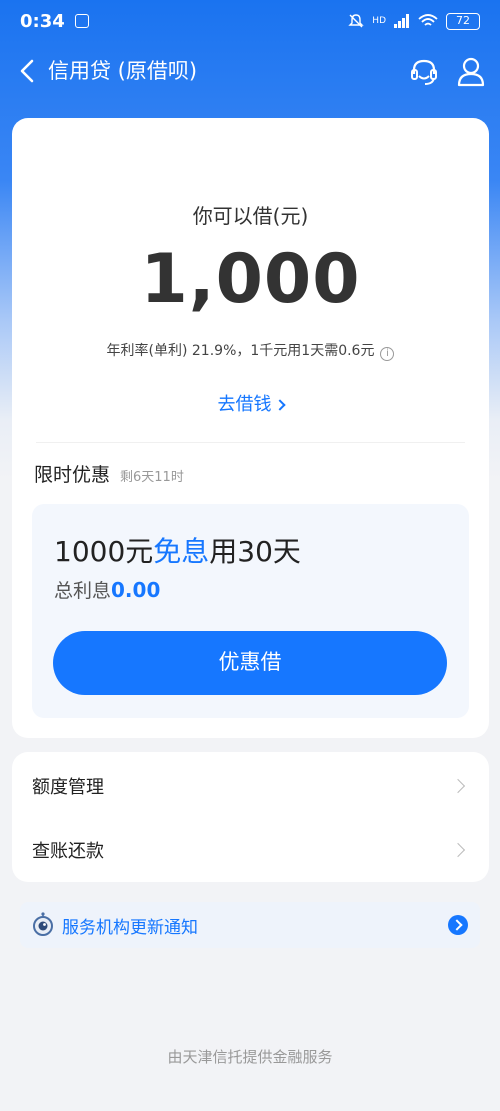 This screenshot has width=500, height=1111. Describe the element at coordinates (83, 591) in the screenshot. I see `interest-label: 总利息` at that location.